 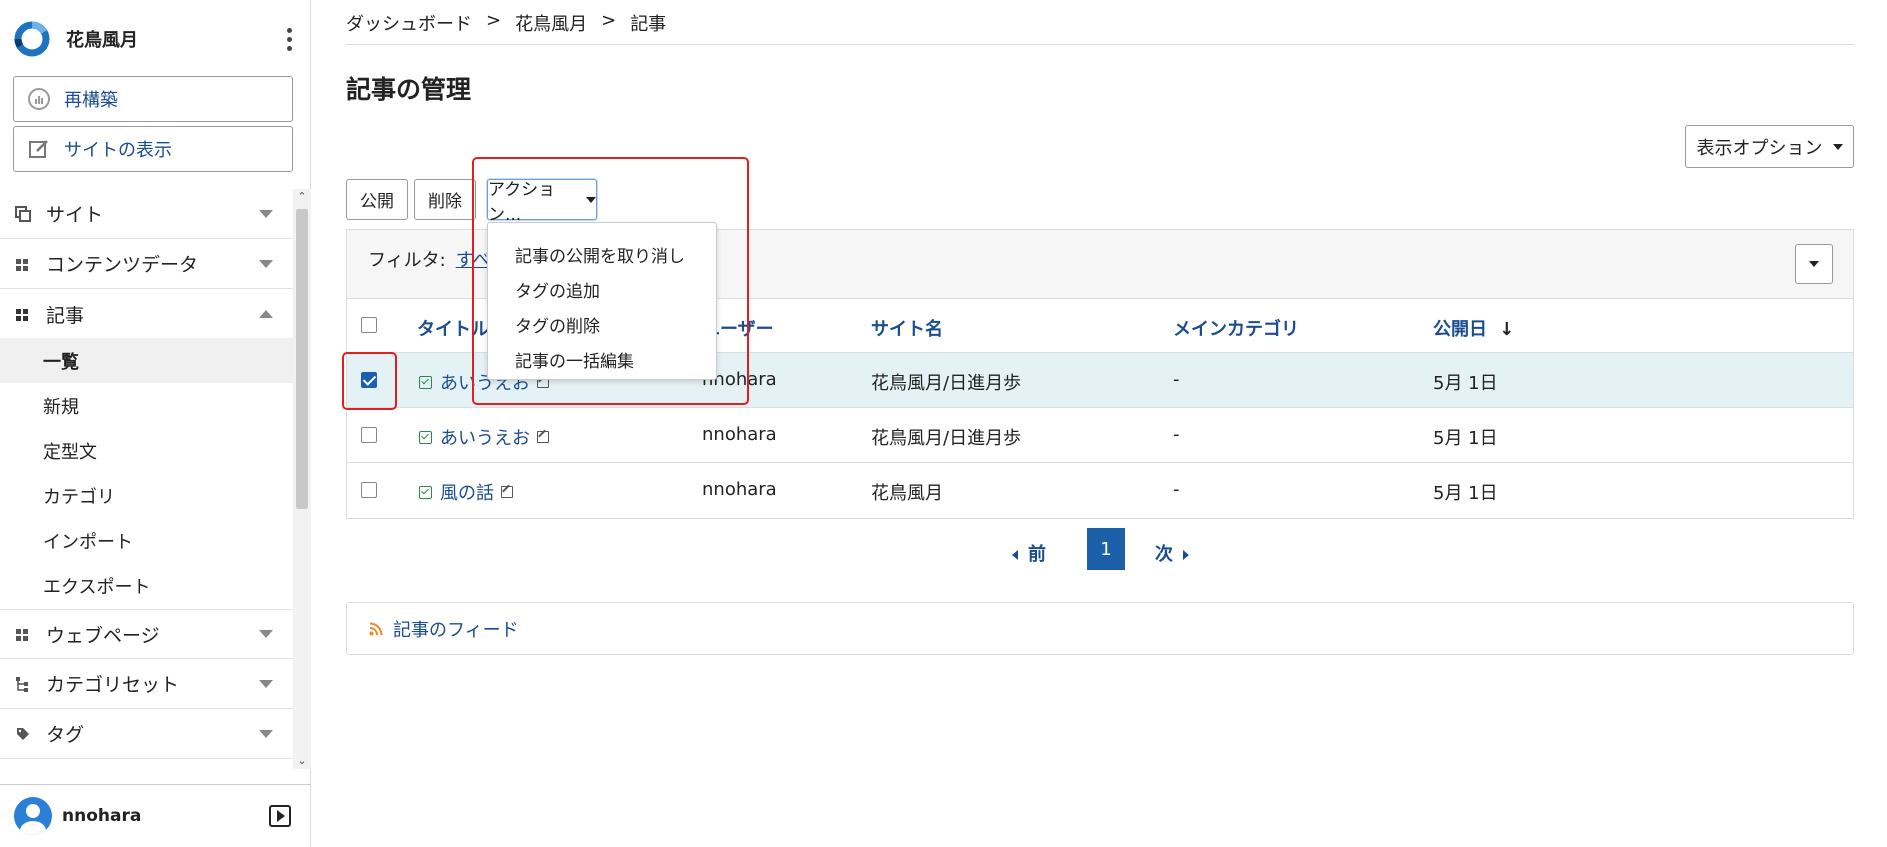 I want to click on nav-section-tags: タグ, so click(x=146, y=734).